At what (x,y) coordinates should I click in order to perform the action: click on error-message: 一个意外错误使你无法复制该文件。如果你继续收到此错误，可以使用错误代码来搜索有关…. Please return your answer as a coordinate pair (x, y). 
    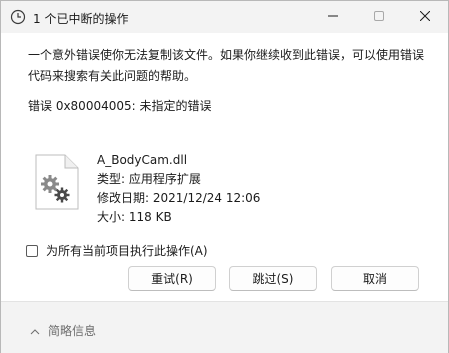
    Looking at the image, I should click on (226, 65).